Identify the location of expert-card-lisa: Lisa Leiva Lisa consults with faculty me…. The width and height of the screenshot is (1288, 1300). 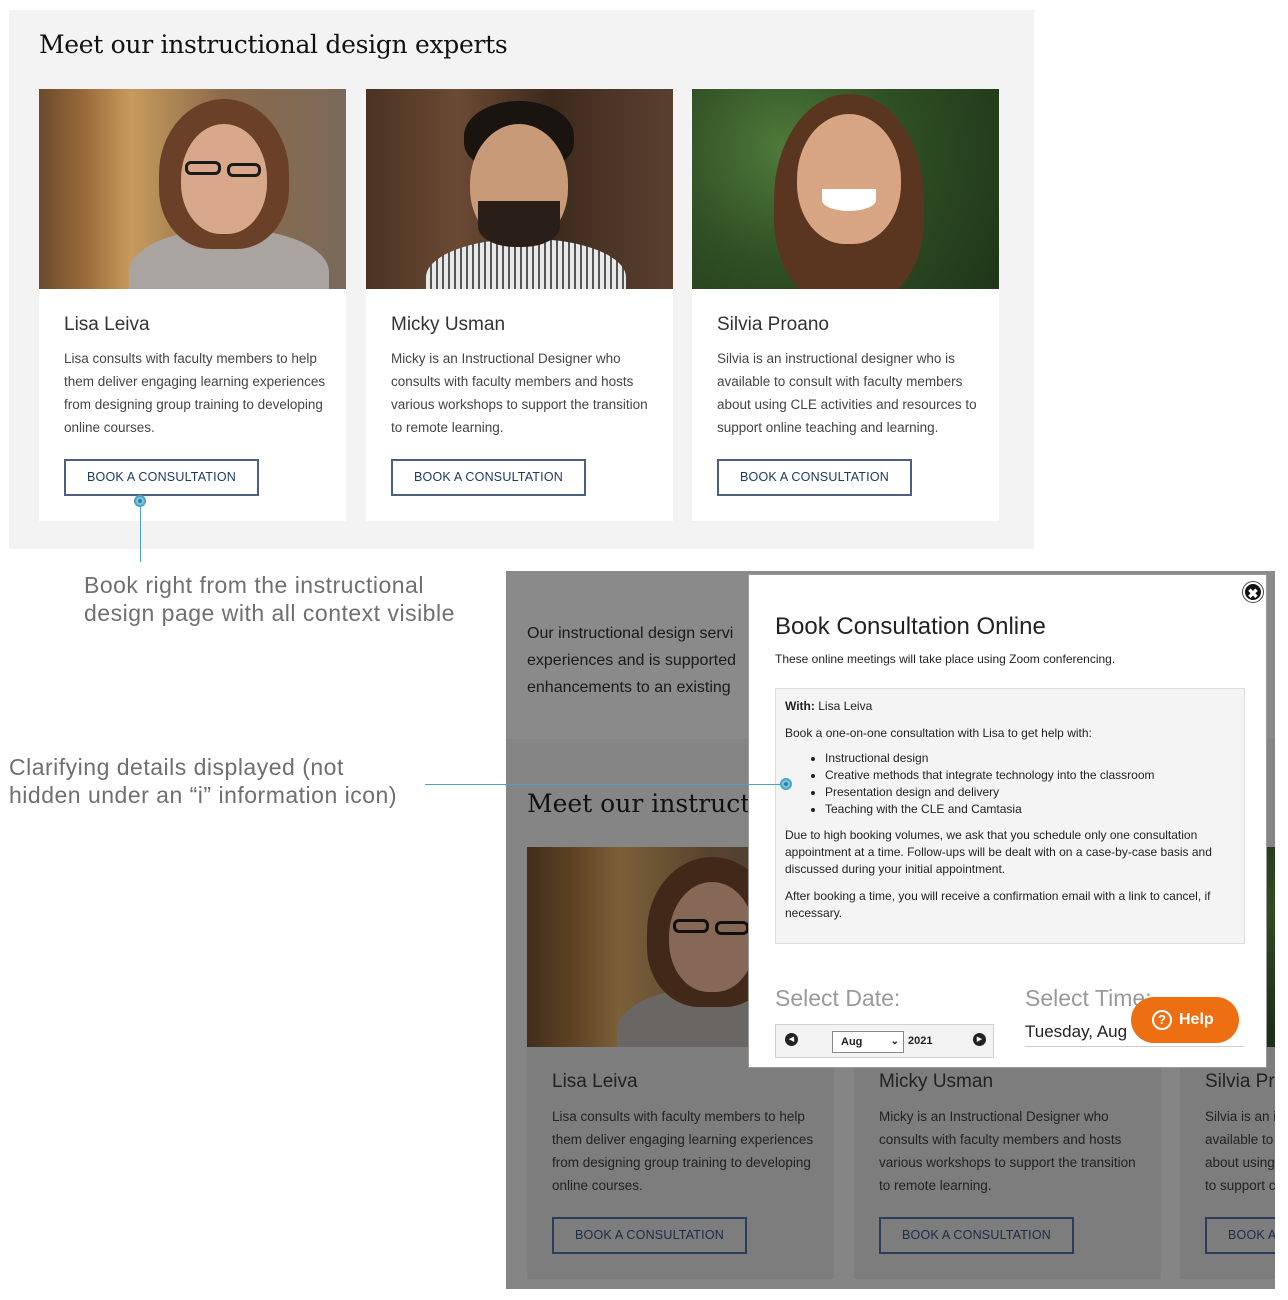
(192, 305).